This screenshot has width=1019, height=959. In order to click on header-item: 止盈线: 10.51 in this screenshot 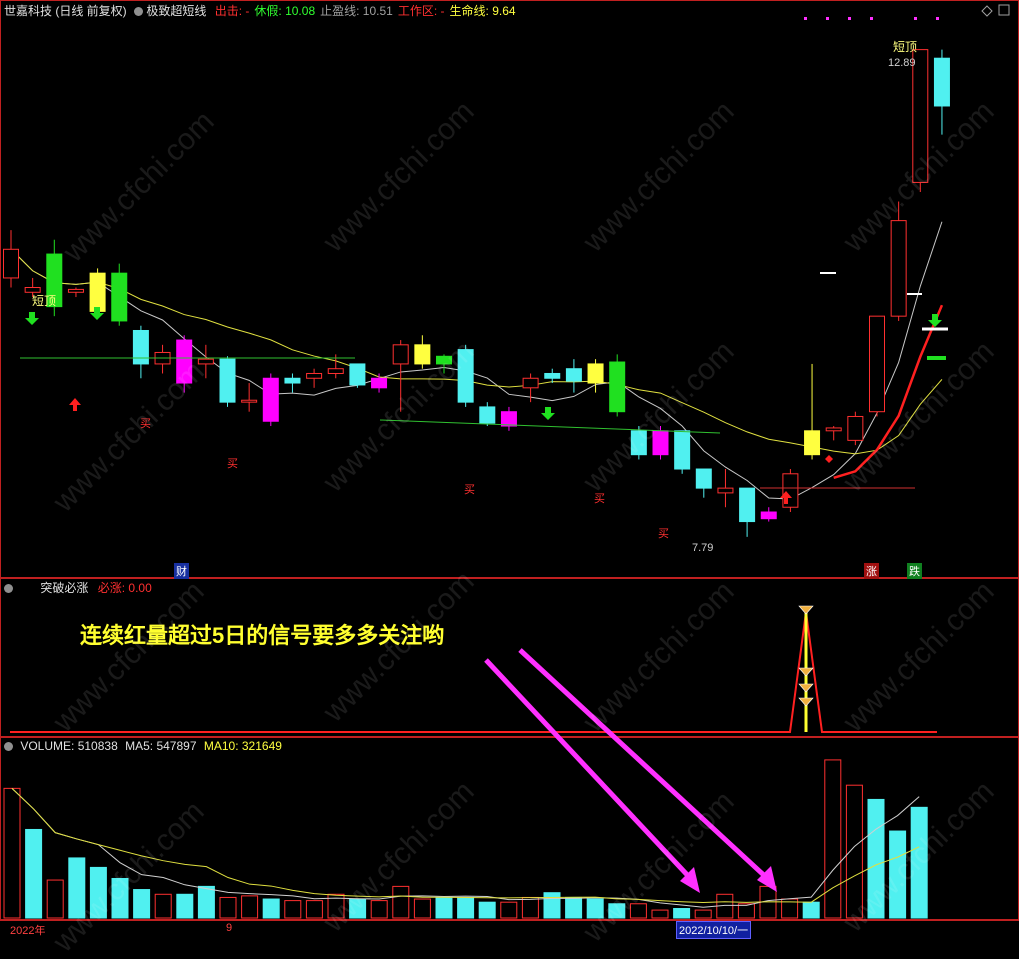, I will do `click(356, 11)`.